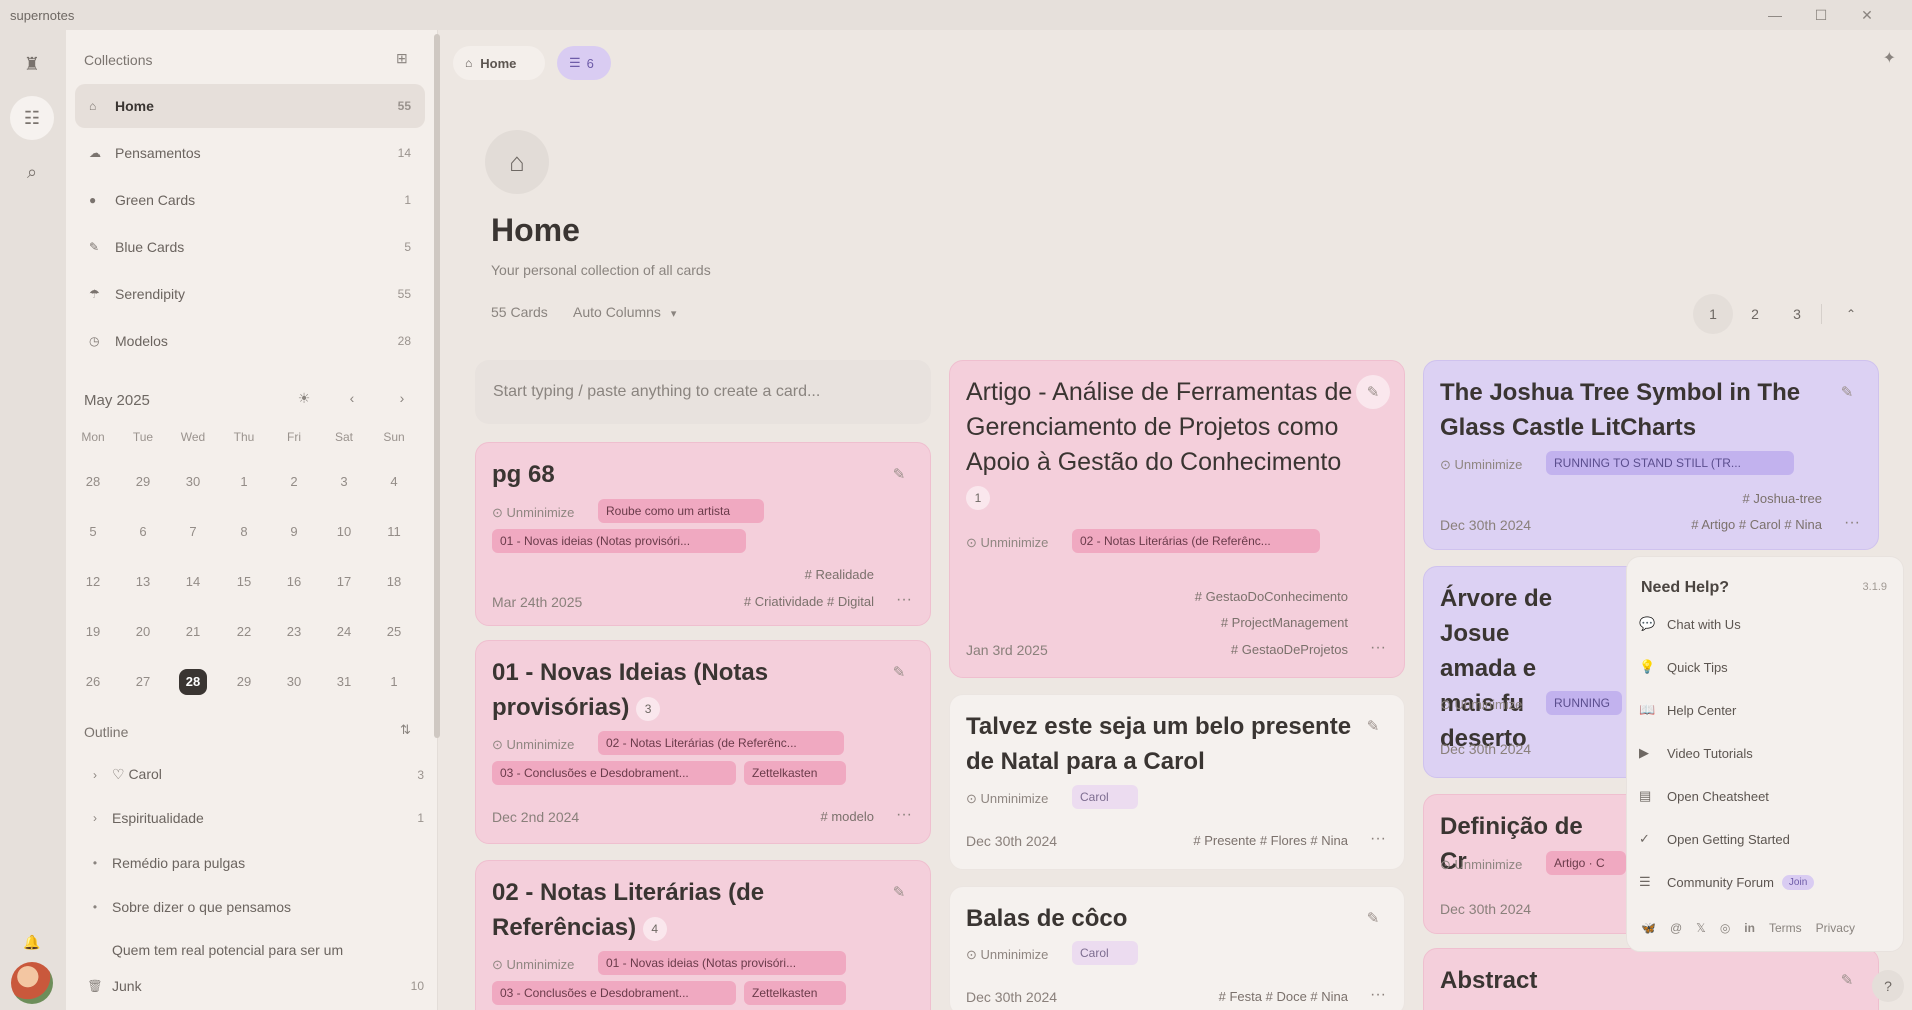  I want to click on outline-item-sobre-dizer: • Sobre dizer o que pensamos, so click(254, 907).